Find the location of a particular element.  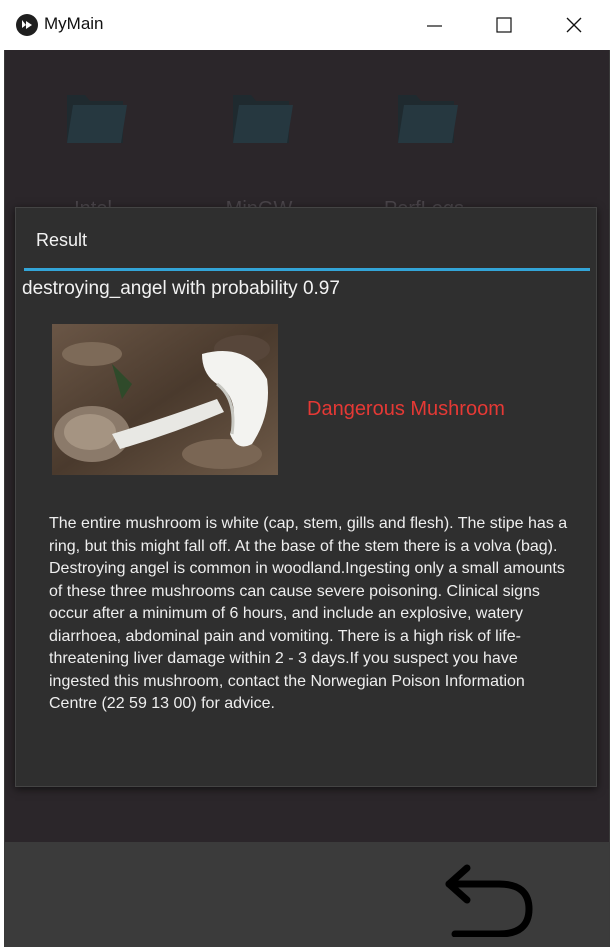

folder-item-intel: Intel is located at coordinates (93, 152).